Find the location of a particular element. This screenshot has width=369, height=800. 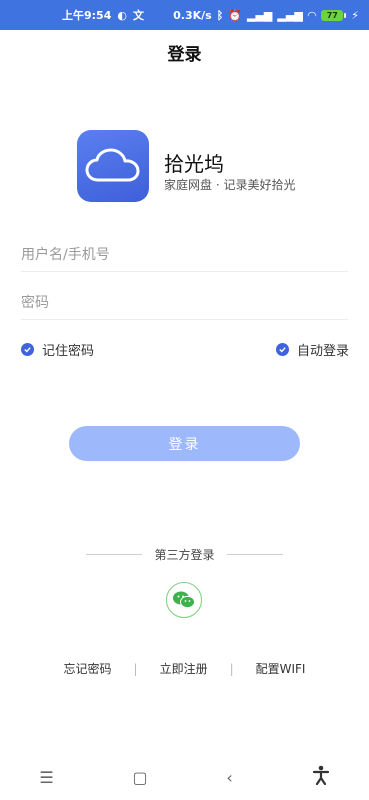

app-logo is located at coordinates (113, 166).